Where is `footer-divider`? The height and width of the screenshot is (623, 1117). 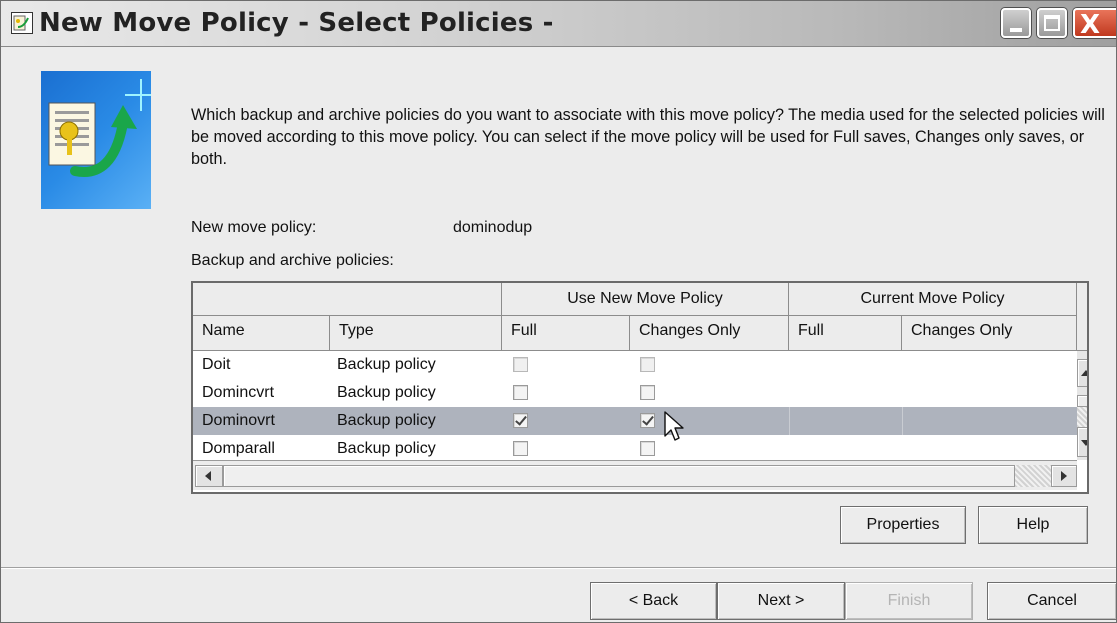 footer-divider is located at coordinates (558, 568).